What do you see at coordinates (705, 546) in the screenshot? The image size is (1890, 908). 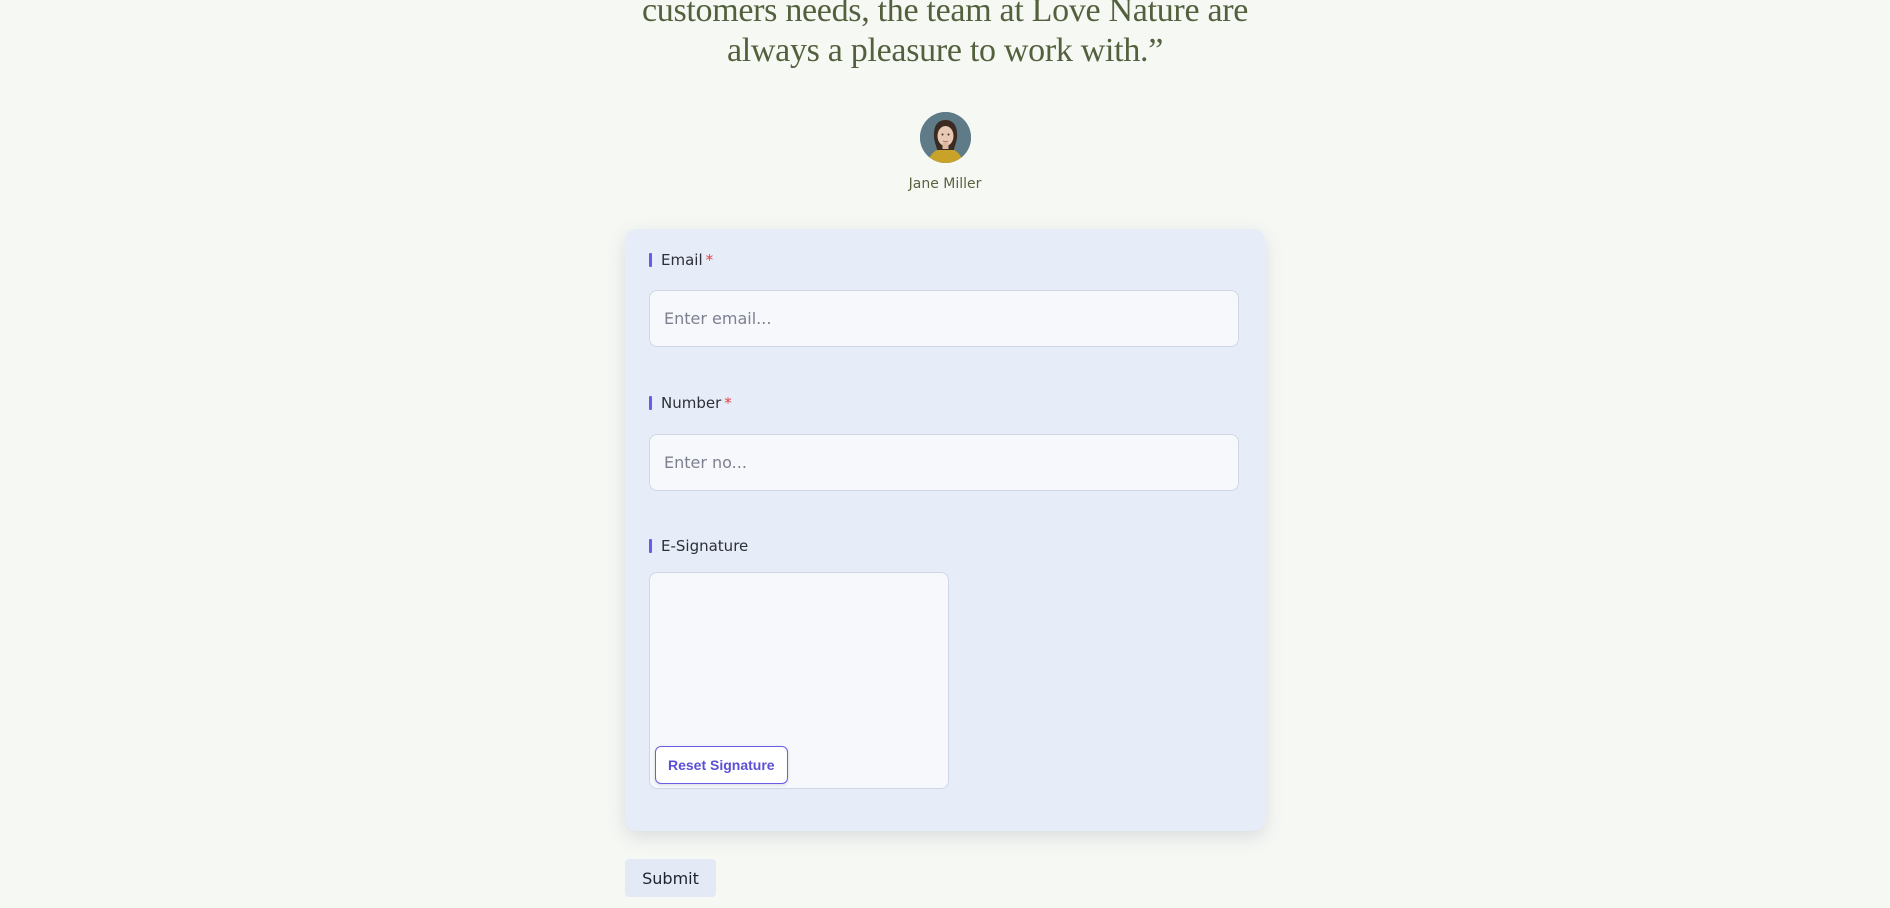 I see `signature-label-text: E-Signature` at bounding box center [705, 546].